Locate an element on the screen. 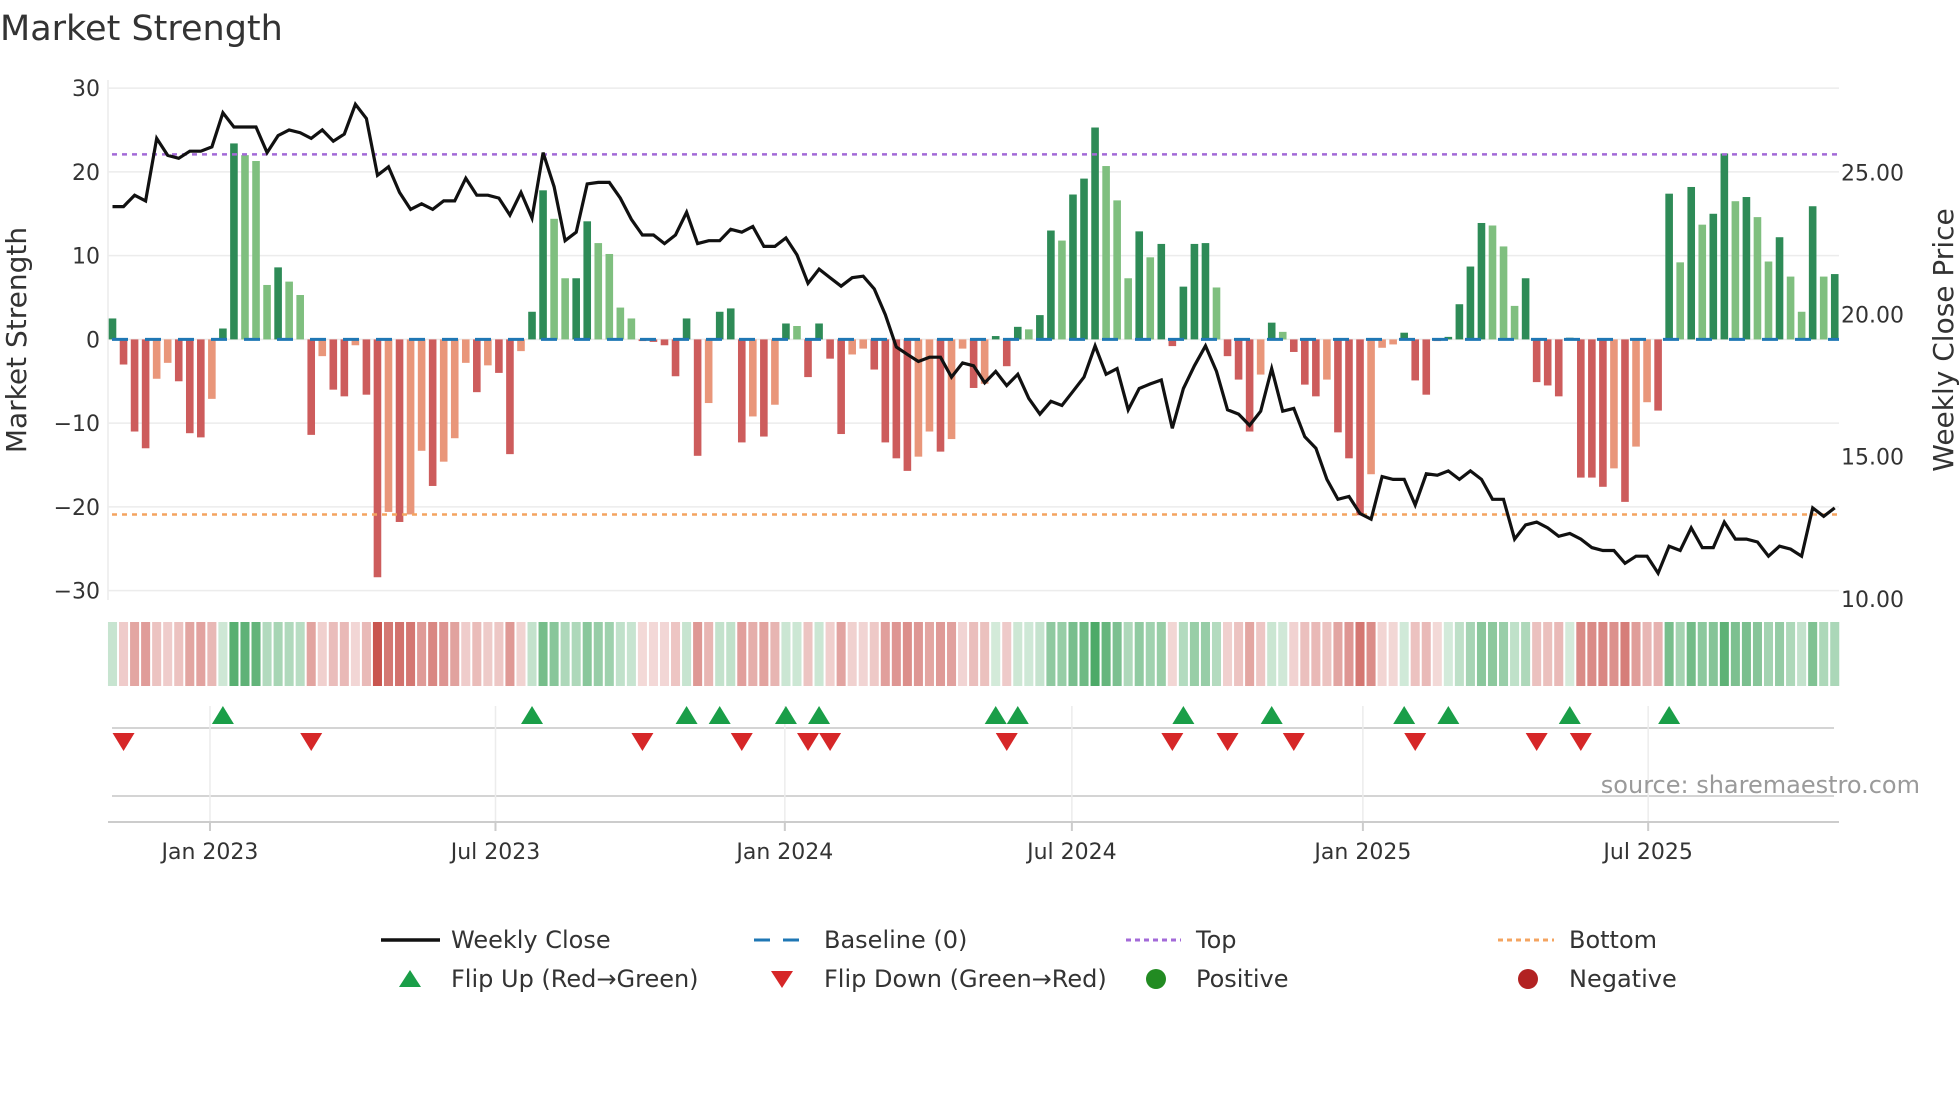 The image size is (1960, 1102). x-tick-label: Jan 2024 is located at coordinates (783, 852).